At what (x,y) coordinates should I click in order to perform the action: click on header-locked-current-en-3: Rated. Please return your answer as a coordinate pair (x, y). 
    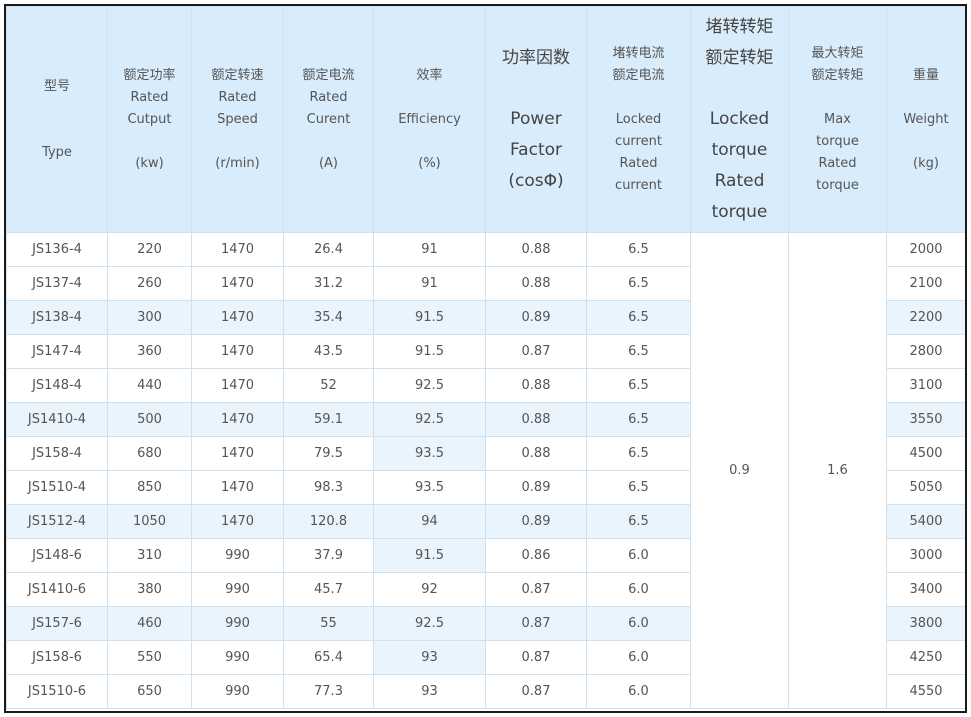
    Looking at the image, I should click on (638, 163).